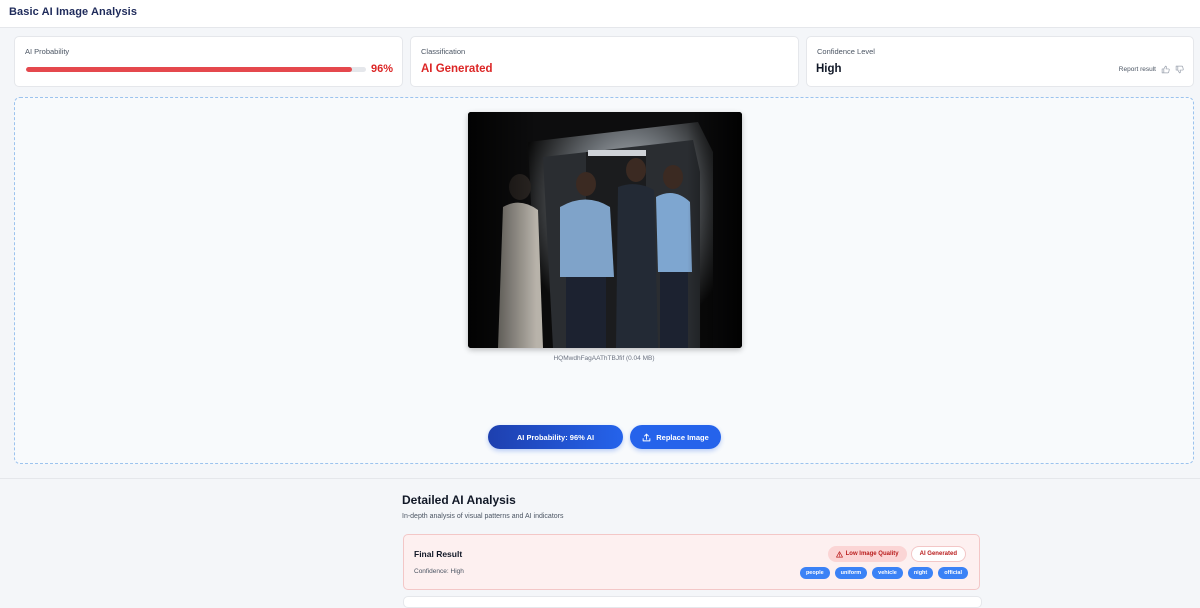  What do you see at coordinates (851, 573) in the screenshot?
I see `tag-uniform: uniform` at bounding box center [851, 573].